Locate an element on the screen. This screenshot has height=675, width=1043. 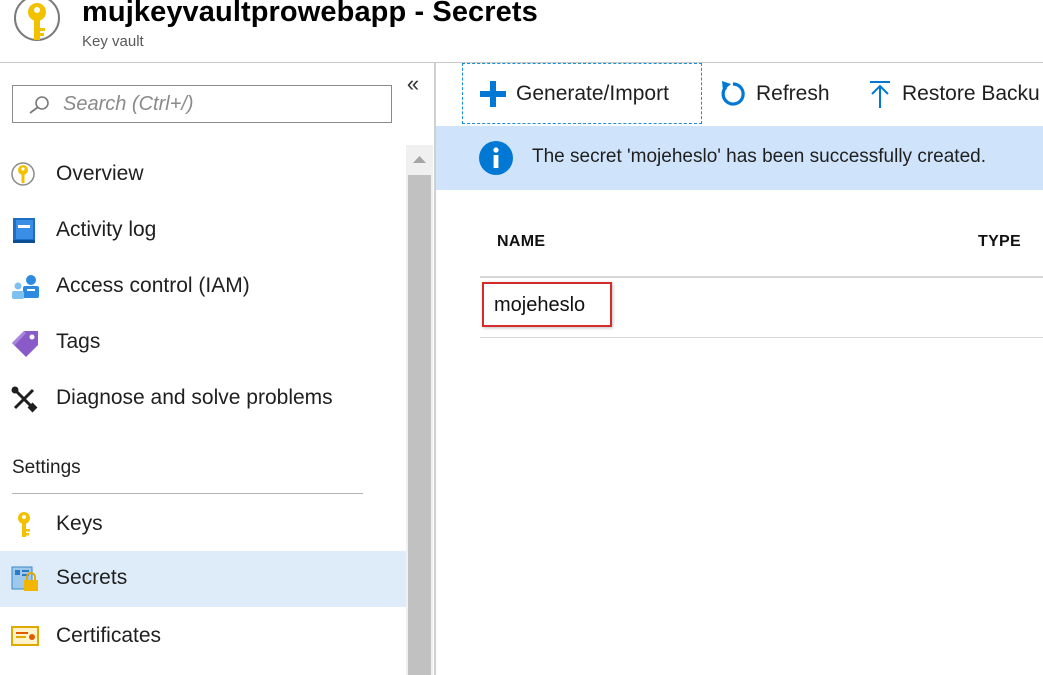
sidebar-item-label: Tags is located at coordinates (78, 341).